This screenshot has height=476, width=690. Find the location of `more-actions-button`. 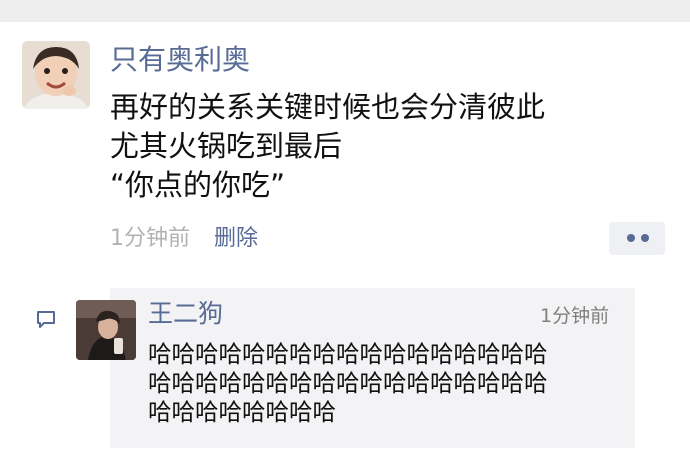

more-actions-button is located at coordinates (637, 238).